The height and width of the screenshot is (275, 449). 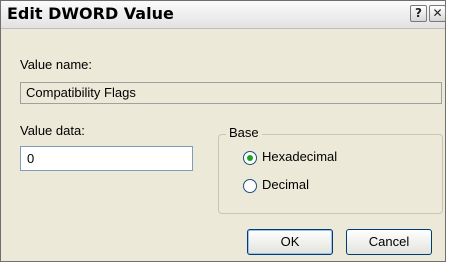 I want to click on value-name-label: Value name:, so click(x=56, y=64).